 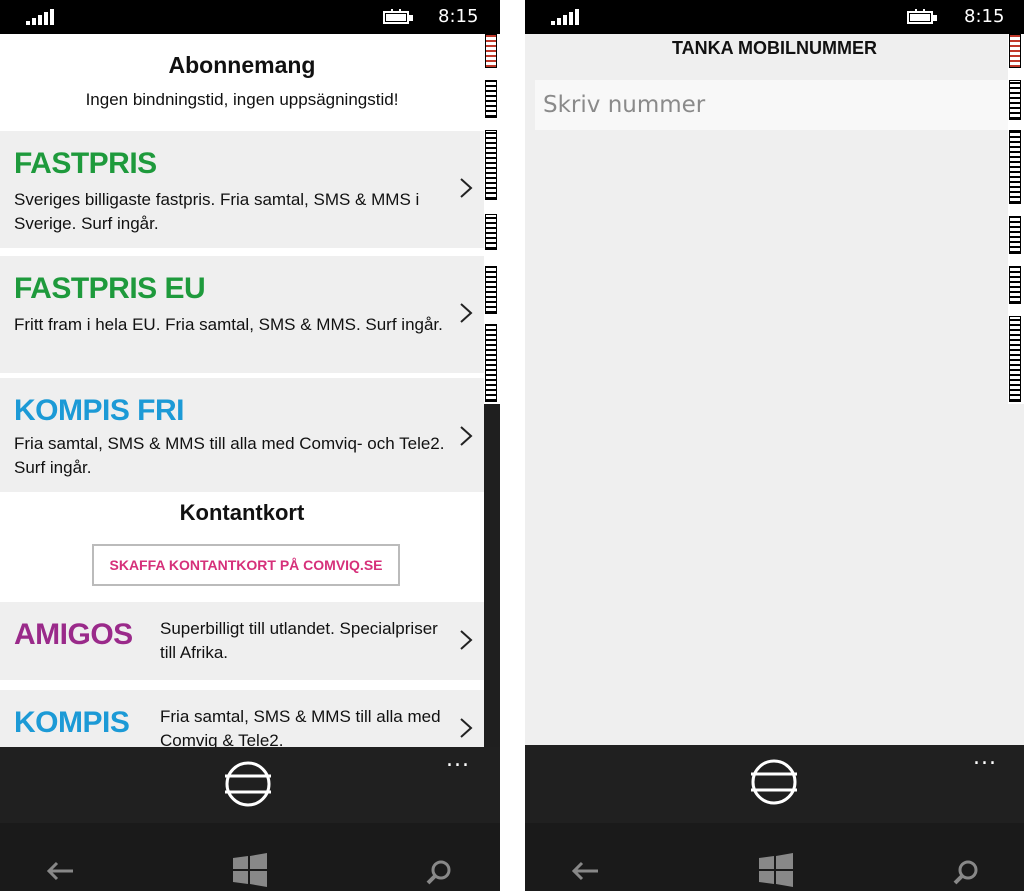 What do you see at coordinates (246, 565) in the screenshot?
I see `get-prepaid-card-button: SKAFFA KONTANTKORT PÅ COMVIQ.SE` at bounding box center [246, 565].